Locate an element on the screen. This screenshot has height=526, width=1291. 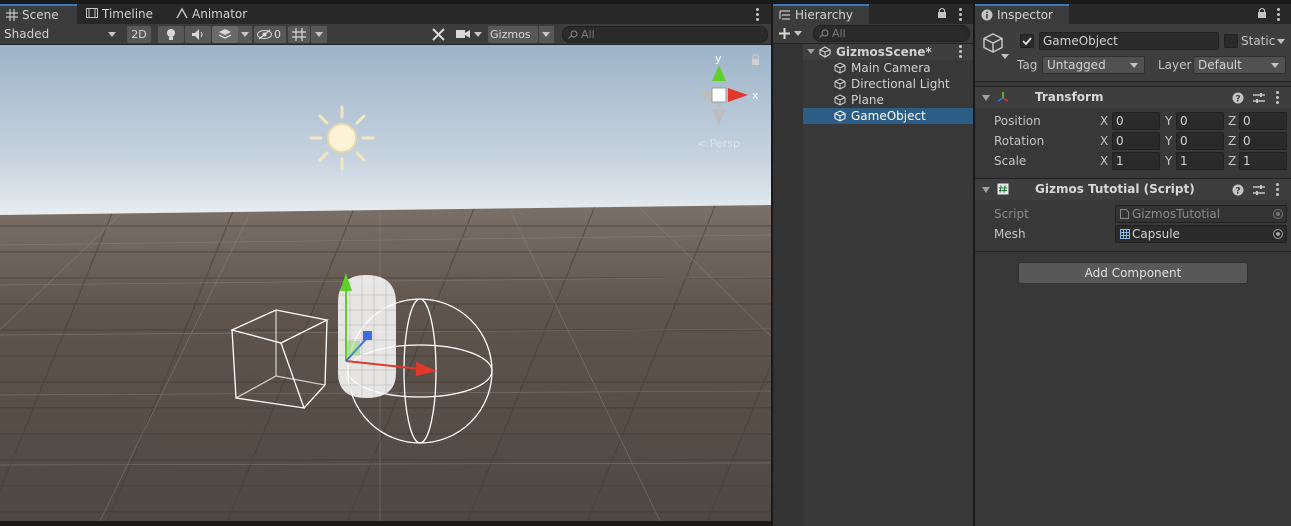
hierarchy-item-gameobject: GameObject is located at coordinates (873, 116).